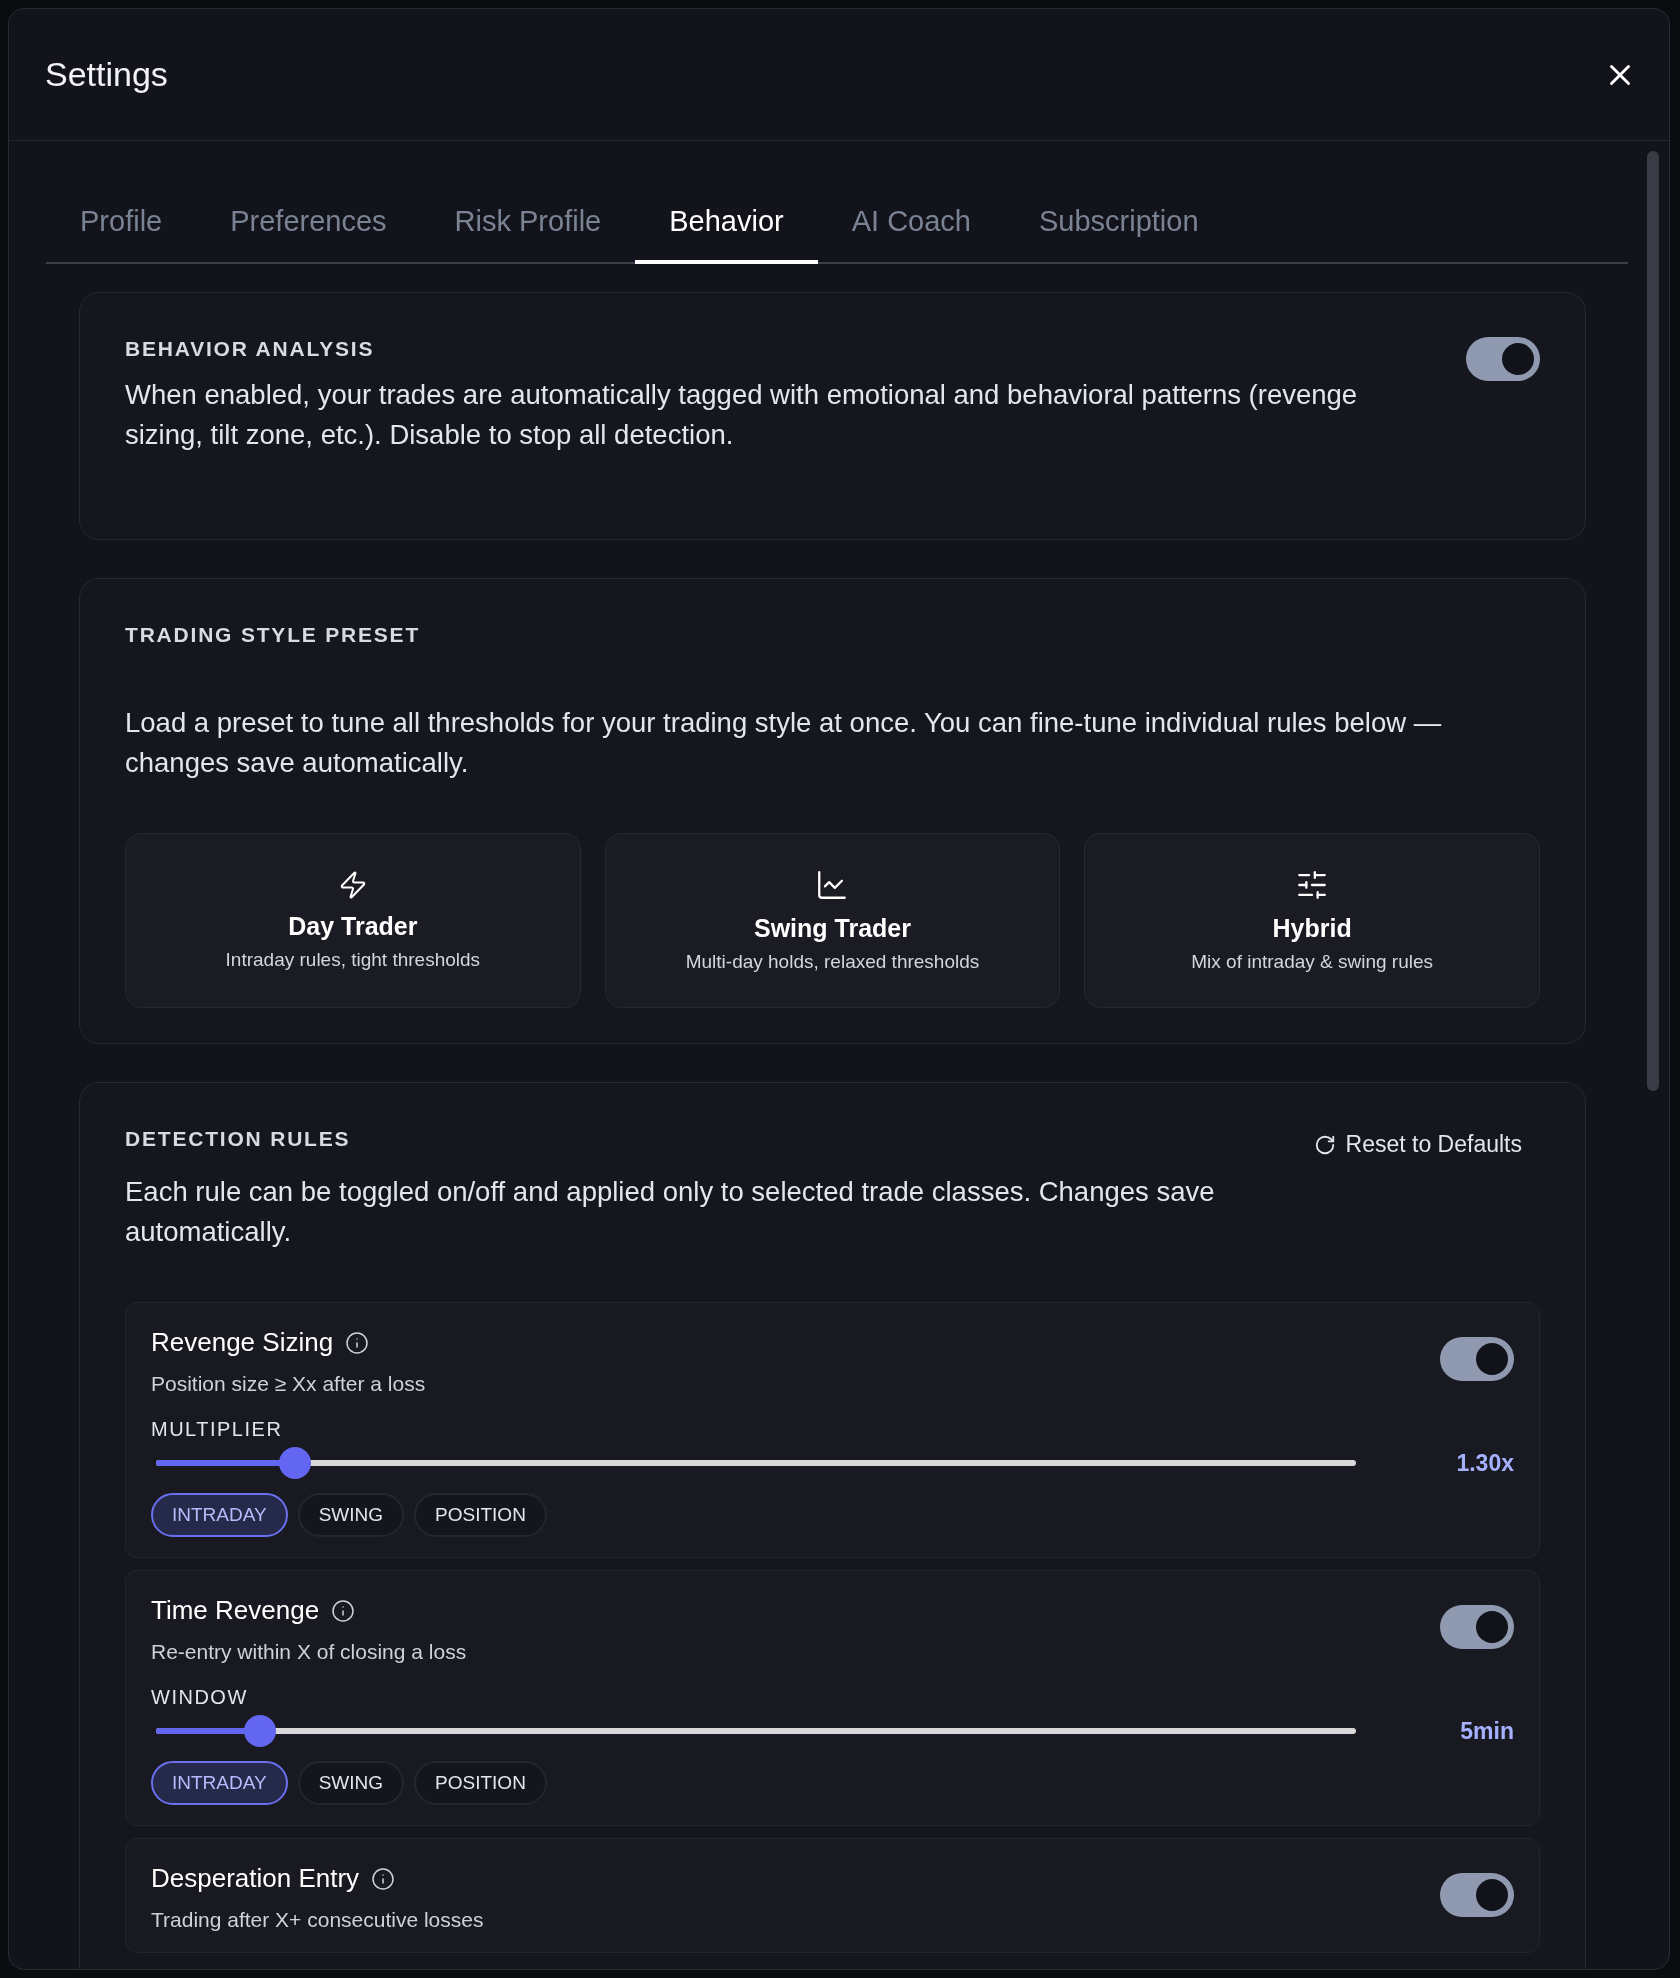 The image size is (1680, 1978). Describe the element at coordinates (670, 1212) in the screenshot. I see `section-description: Each rule can be toggled on/off and applied only to selected trade classes. Changes save automatically.` at that location.